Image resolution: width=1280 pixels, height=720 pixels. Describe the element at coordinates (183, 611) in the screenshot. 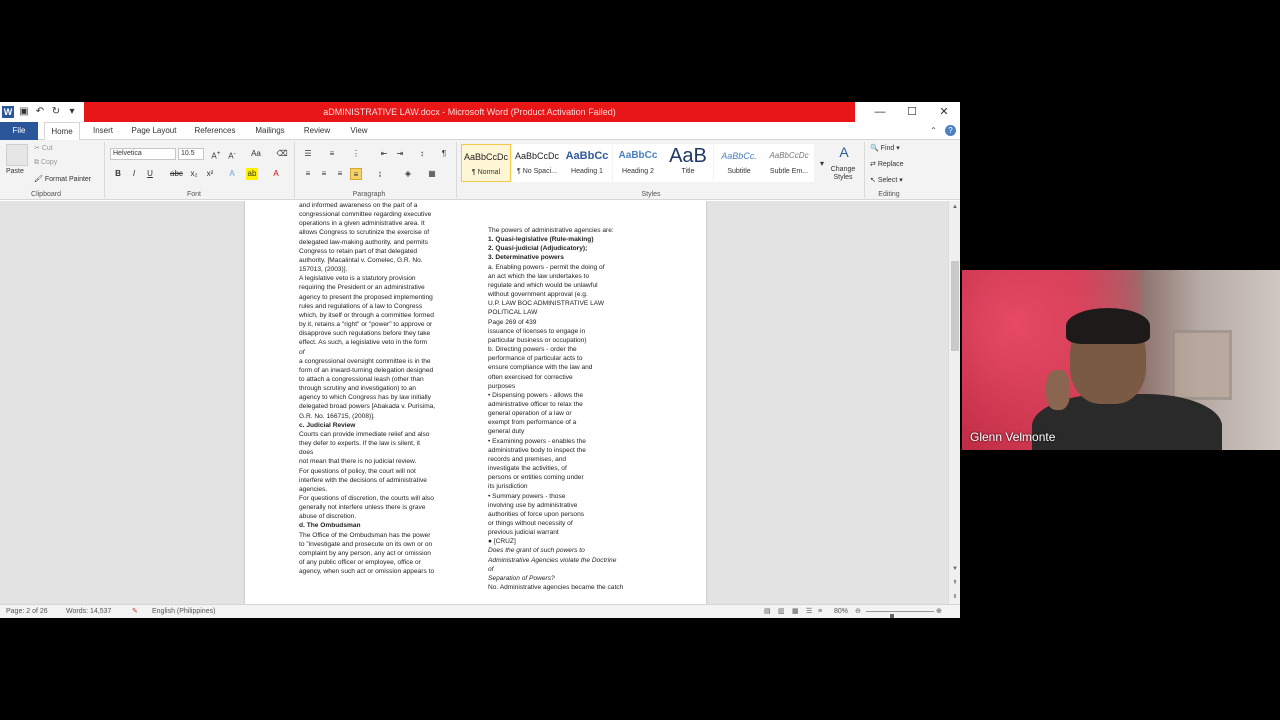

I see `language-indicator: English (Philippines)` at that location.